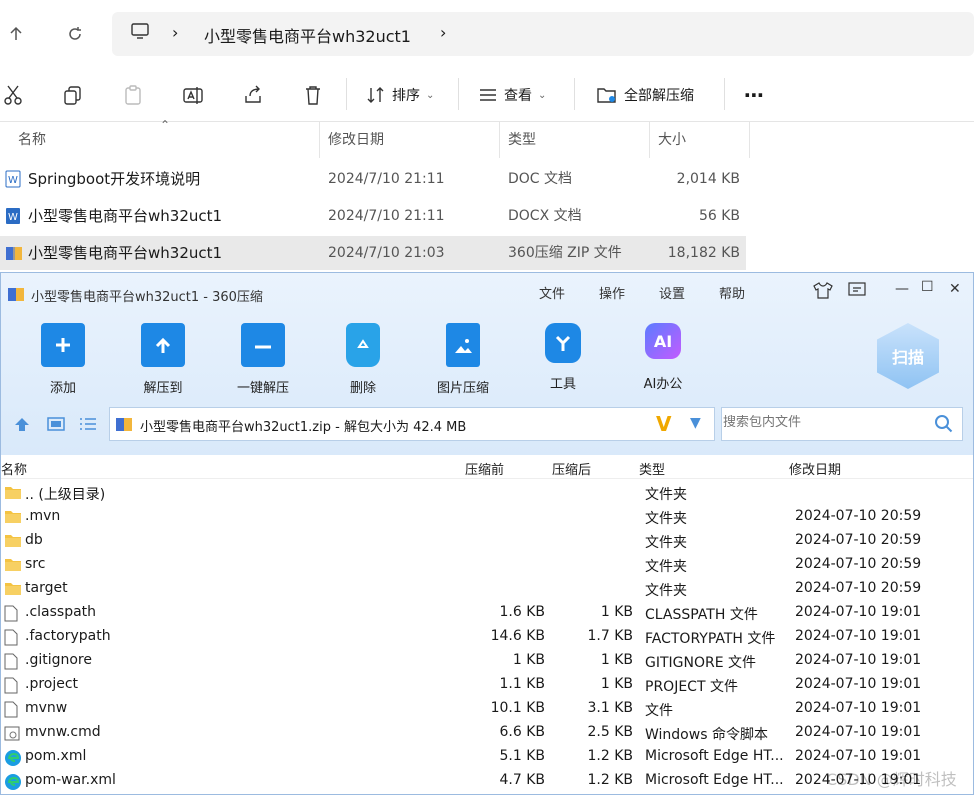  I want to click on add-button: 添加, so click(63, 359).